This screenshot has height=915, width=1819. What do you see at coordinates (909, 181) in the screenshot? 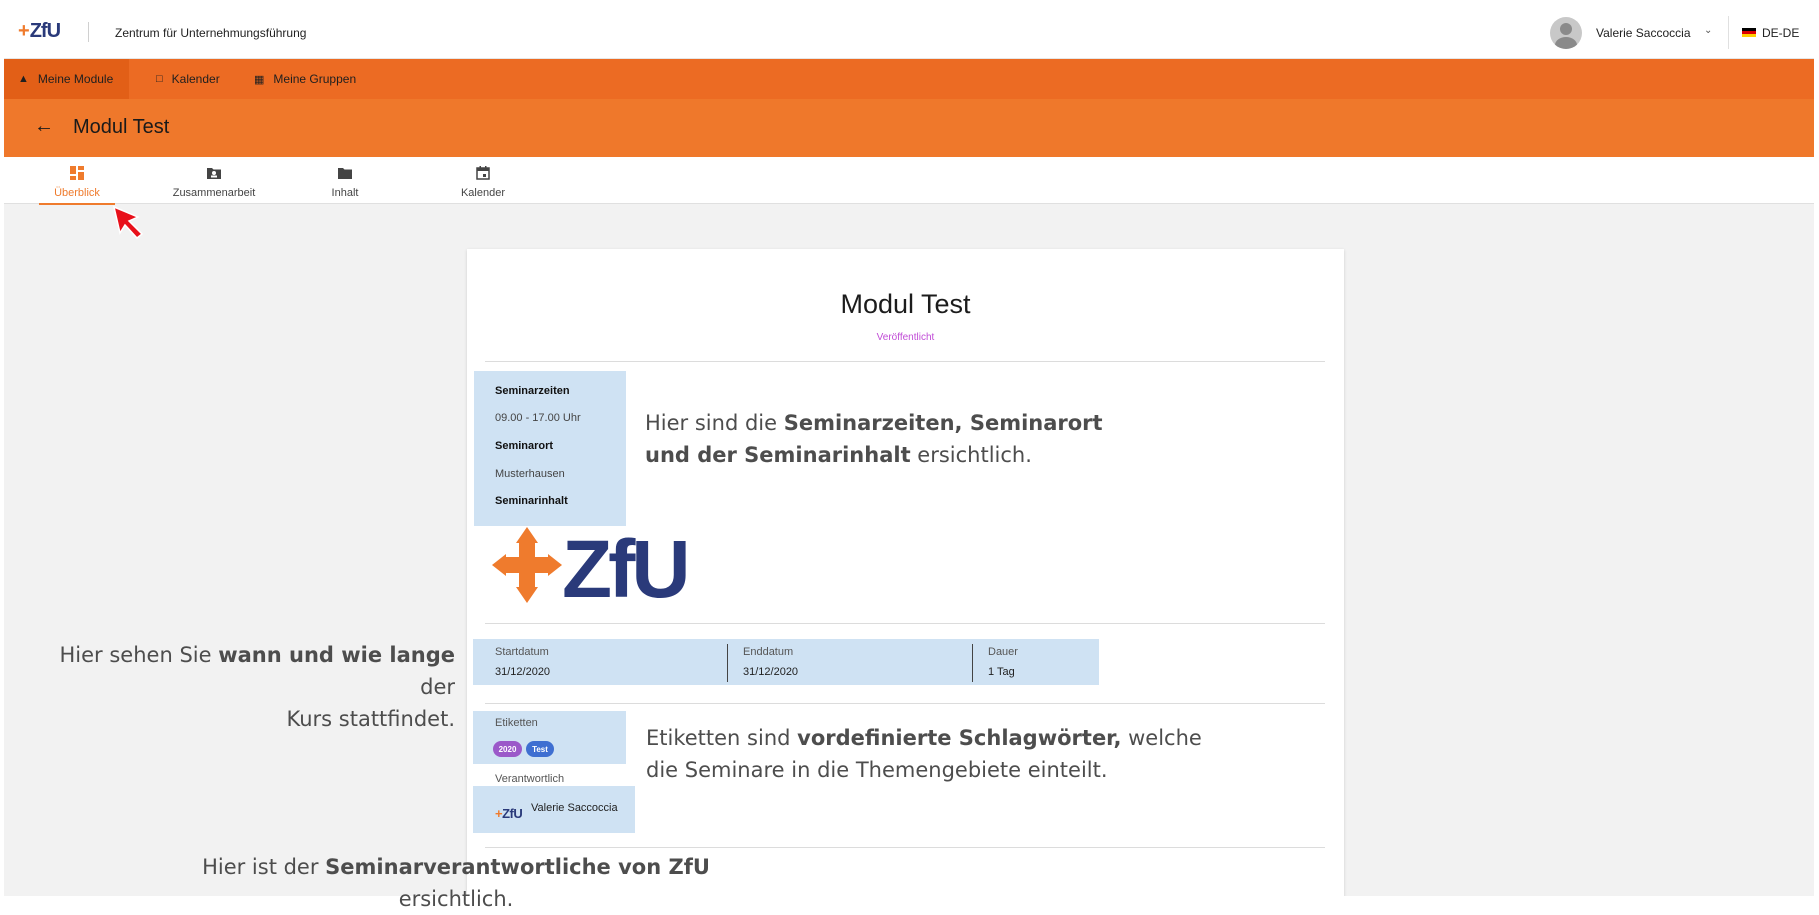
I see `module-tabs: Überblick Zusammenarbeit Inhalt Kalender` at bounding box center [909, 181].